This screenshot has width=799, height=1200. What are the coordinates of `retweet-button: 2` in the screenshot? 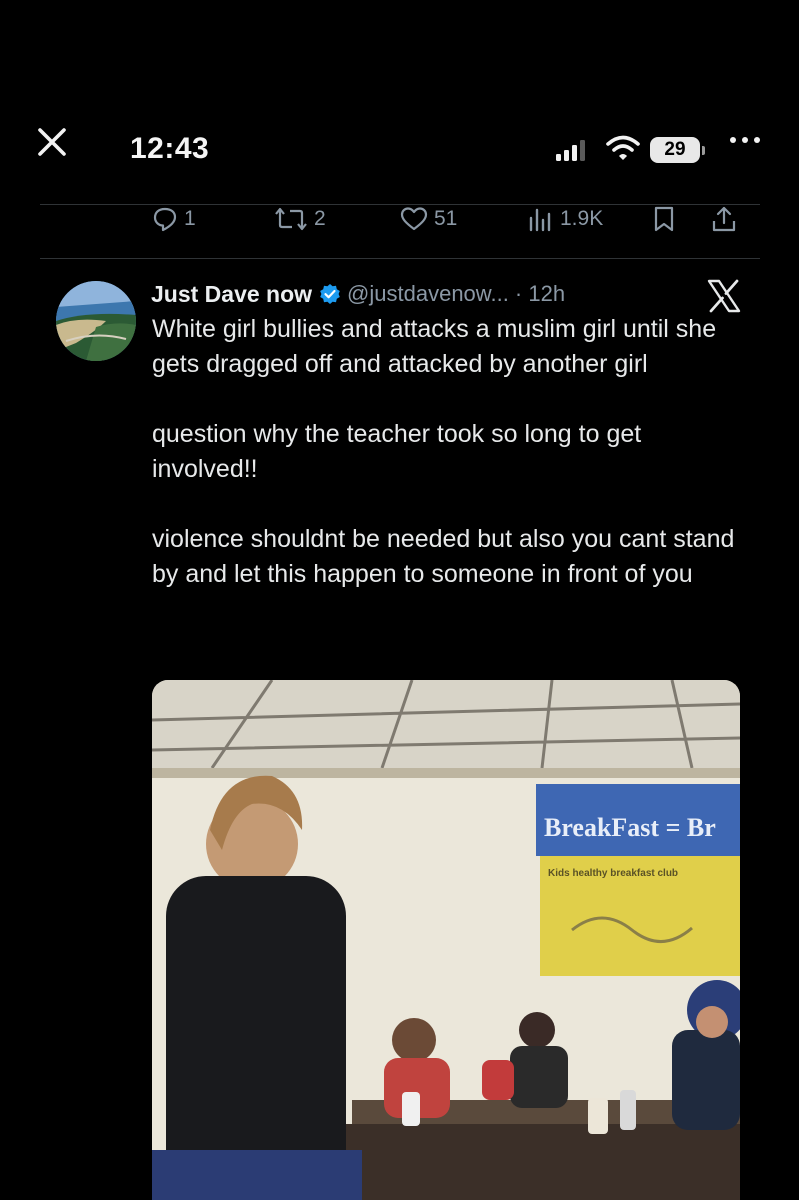 It's located at (300, 219).